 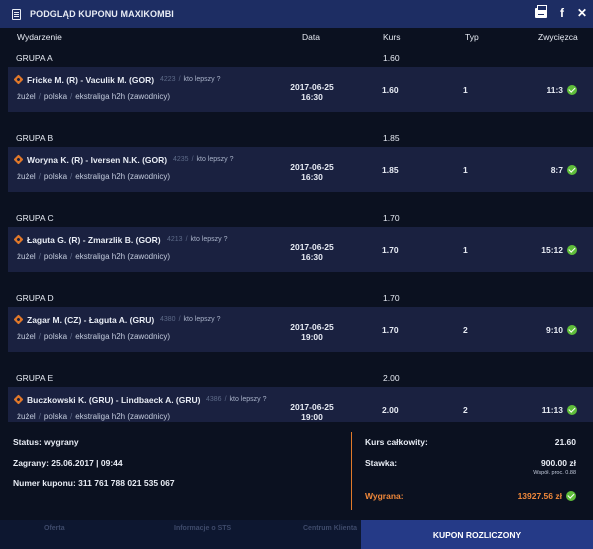 I want to click on col-event: Wydarzenie, so click(x=39, y=37).